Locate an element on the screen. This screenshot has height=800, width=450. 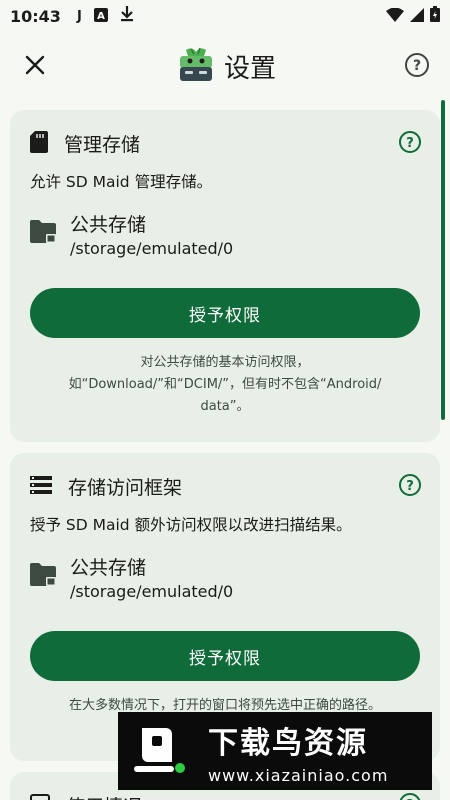
battery-icon is located at coordinates (435, 16).